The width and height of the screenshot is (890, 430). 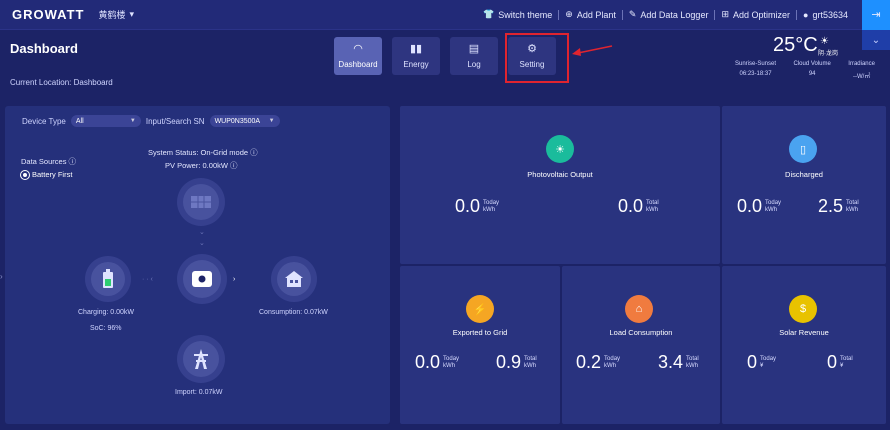 I want to click on load-total-metric: 3.4 Total kWh, so click(x=678, y=362).